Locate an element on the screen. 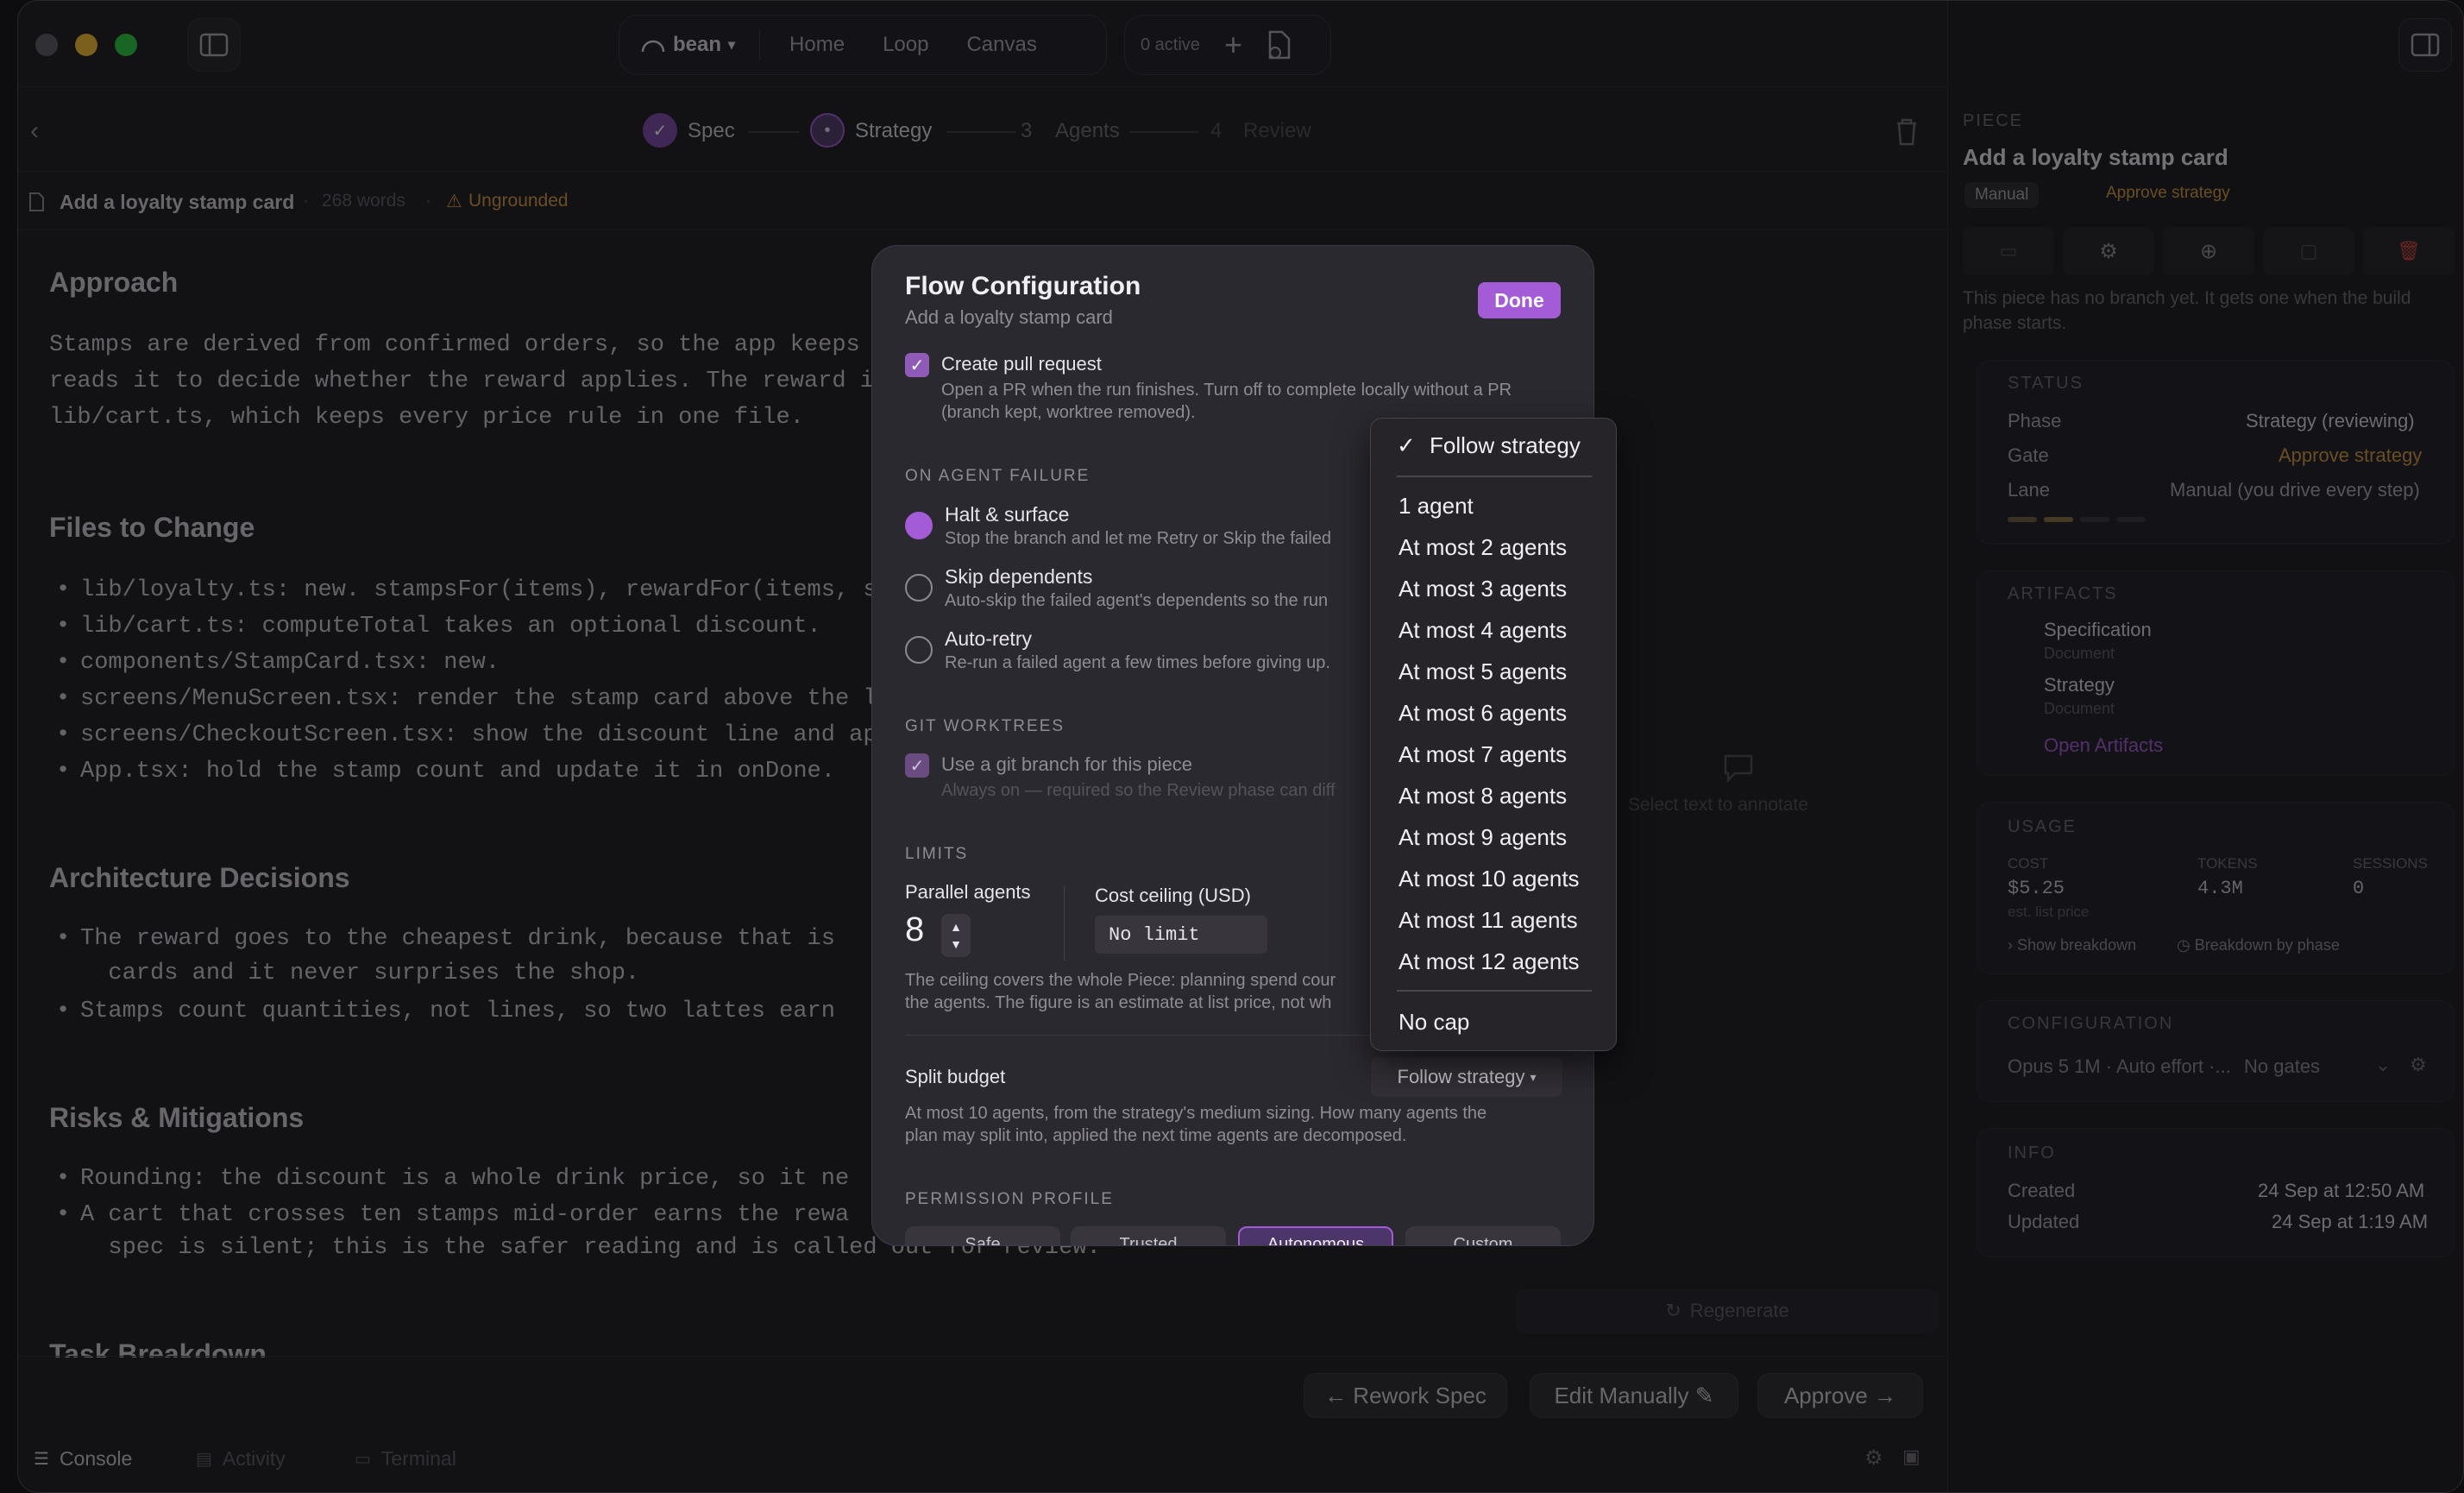 This screenshot has height=1493, width=2464. profile-safe-button: Safe is located at coordinates (983, 1236).